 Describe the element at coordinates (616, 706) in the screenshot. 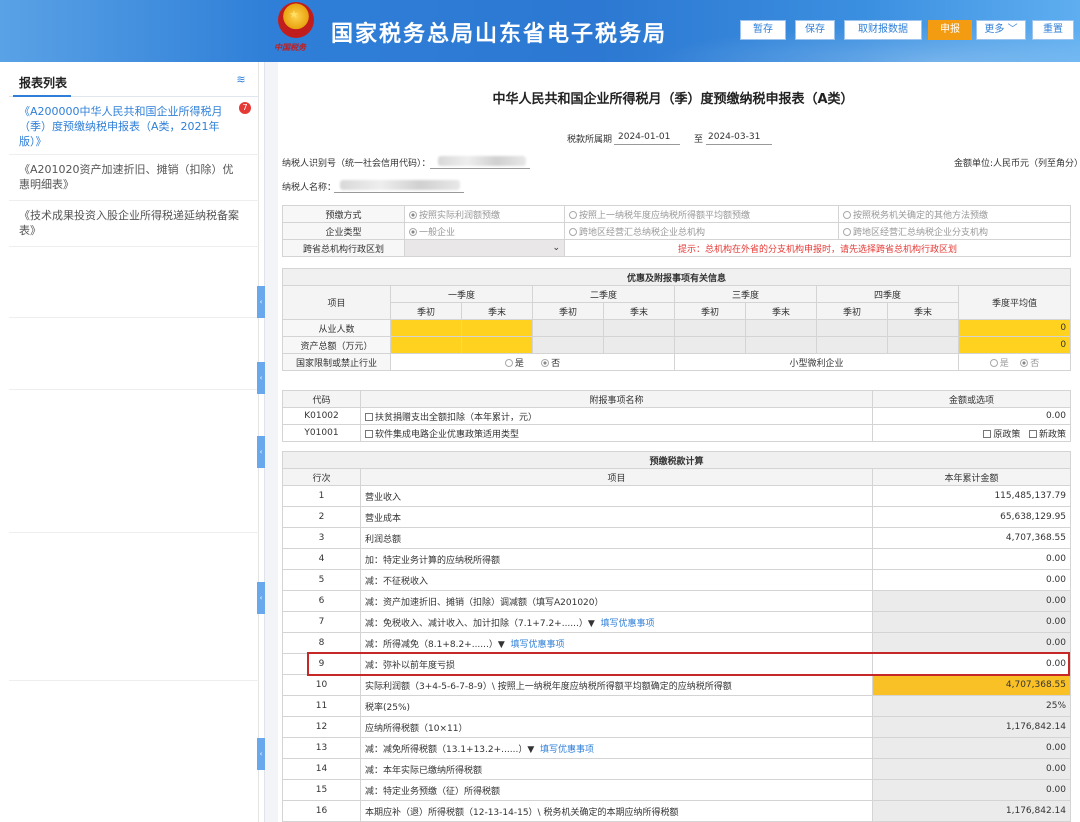

I see `table-row-item: 税率(25%)` at that location.